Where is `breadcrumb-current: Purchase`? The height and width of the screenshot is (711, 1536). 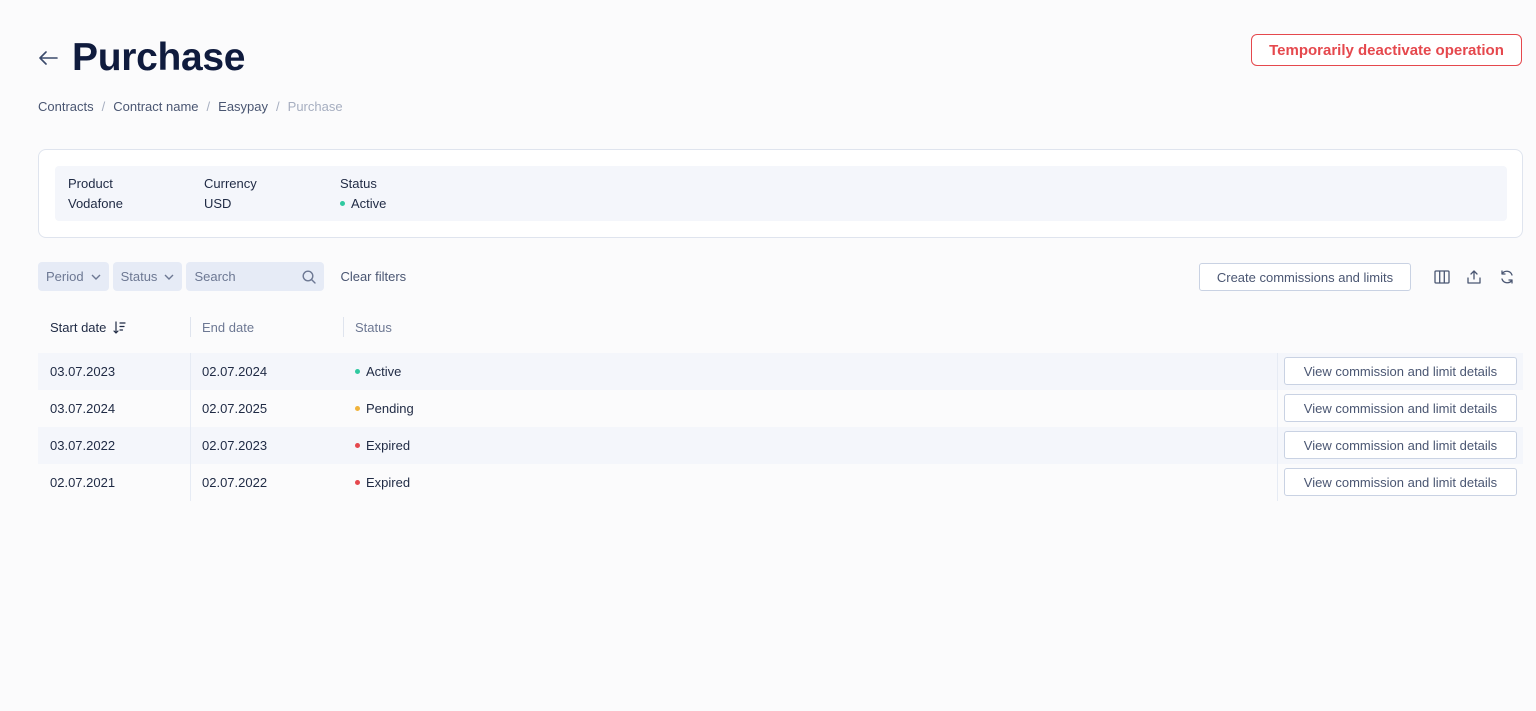 breadcrumb-current: Purchase is located at coordinates (315, 106).